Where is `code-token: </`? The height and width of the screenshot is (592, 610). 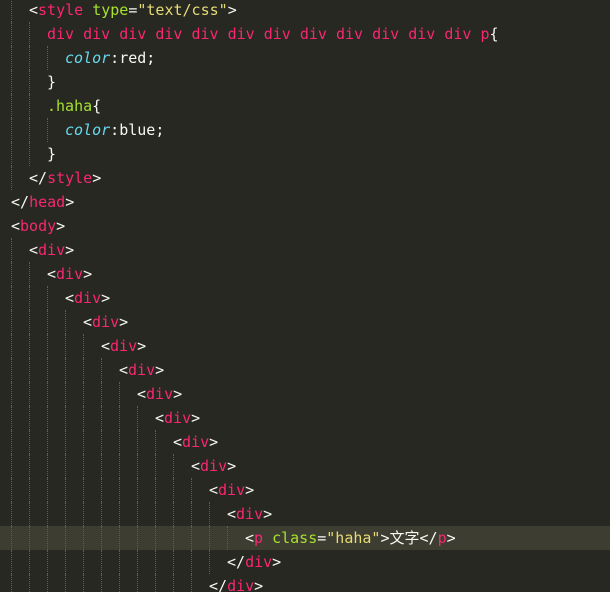 code-token: </ is located at coordinates (236, 562).